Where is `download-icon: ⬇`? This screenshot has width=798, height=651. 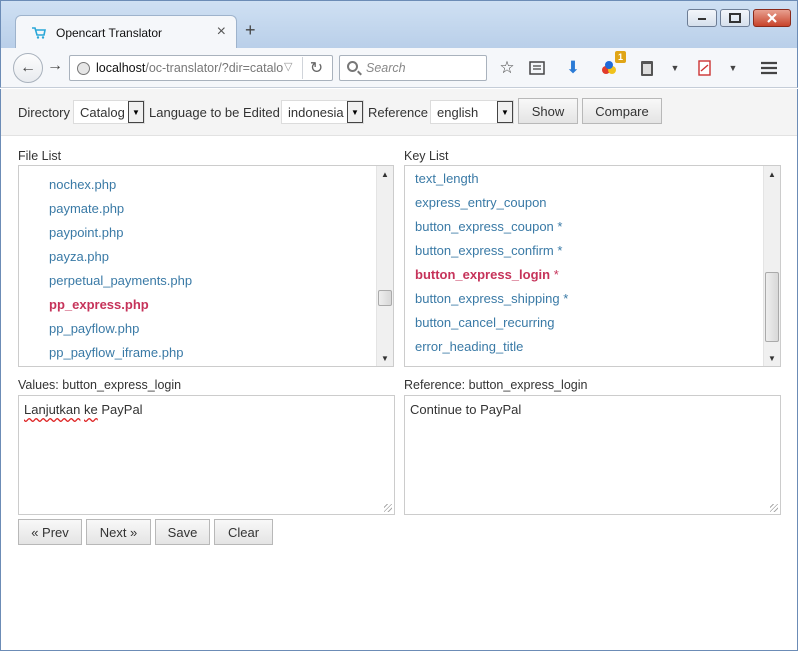 download-icon: ⬇ is located at coordinates (573, 68).